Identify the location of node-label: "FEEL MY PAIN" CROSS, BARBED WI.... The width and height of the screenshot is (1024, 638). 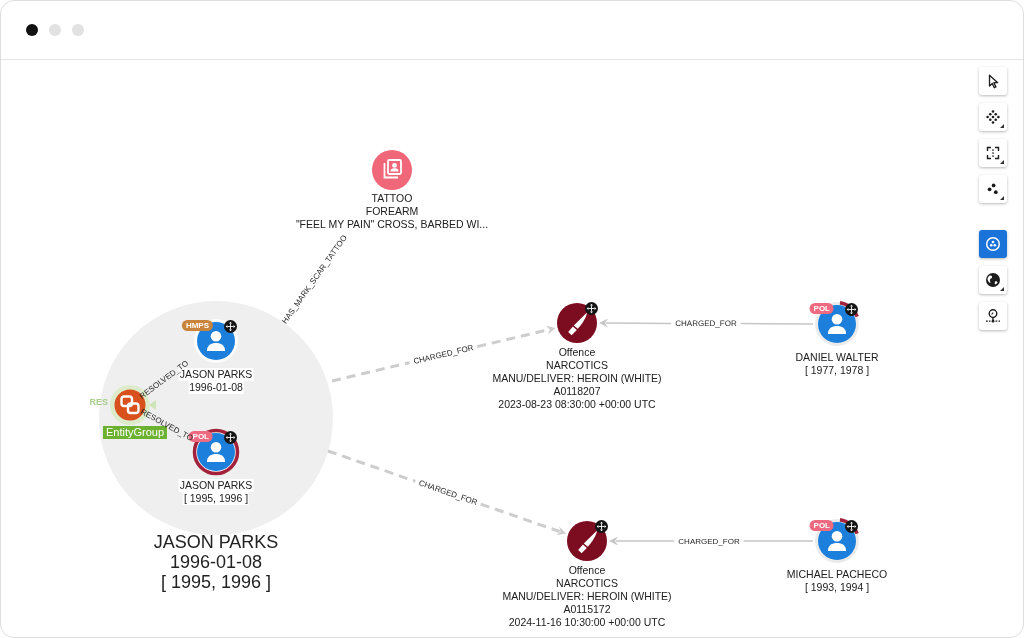
(392, 224).